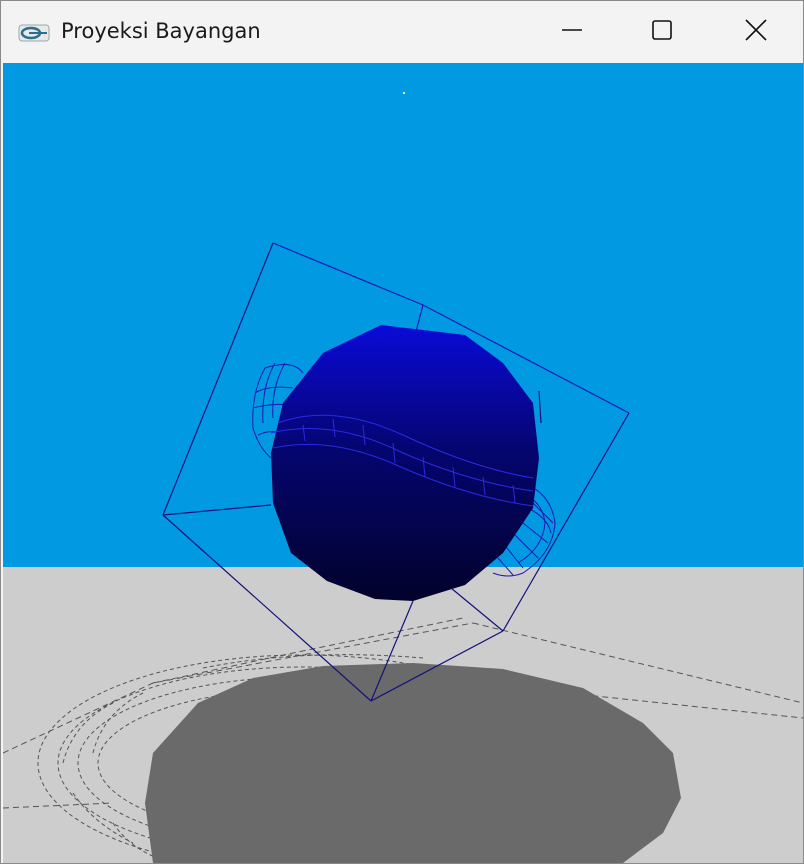 The image size is (804, 864). I want to click on title-bar: Proyeksi Bayangan, so click(402, 32).